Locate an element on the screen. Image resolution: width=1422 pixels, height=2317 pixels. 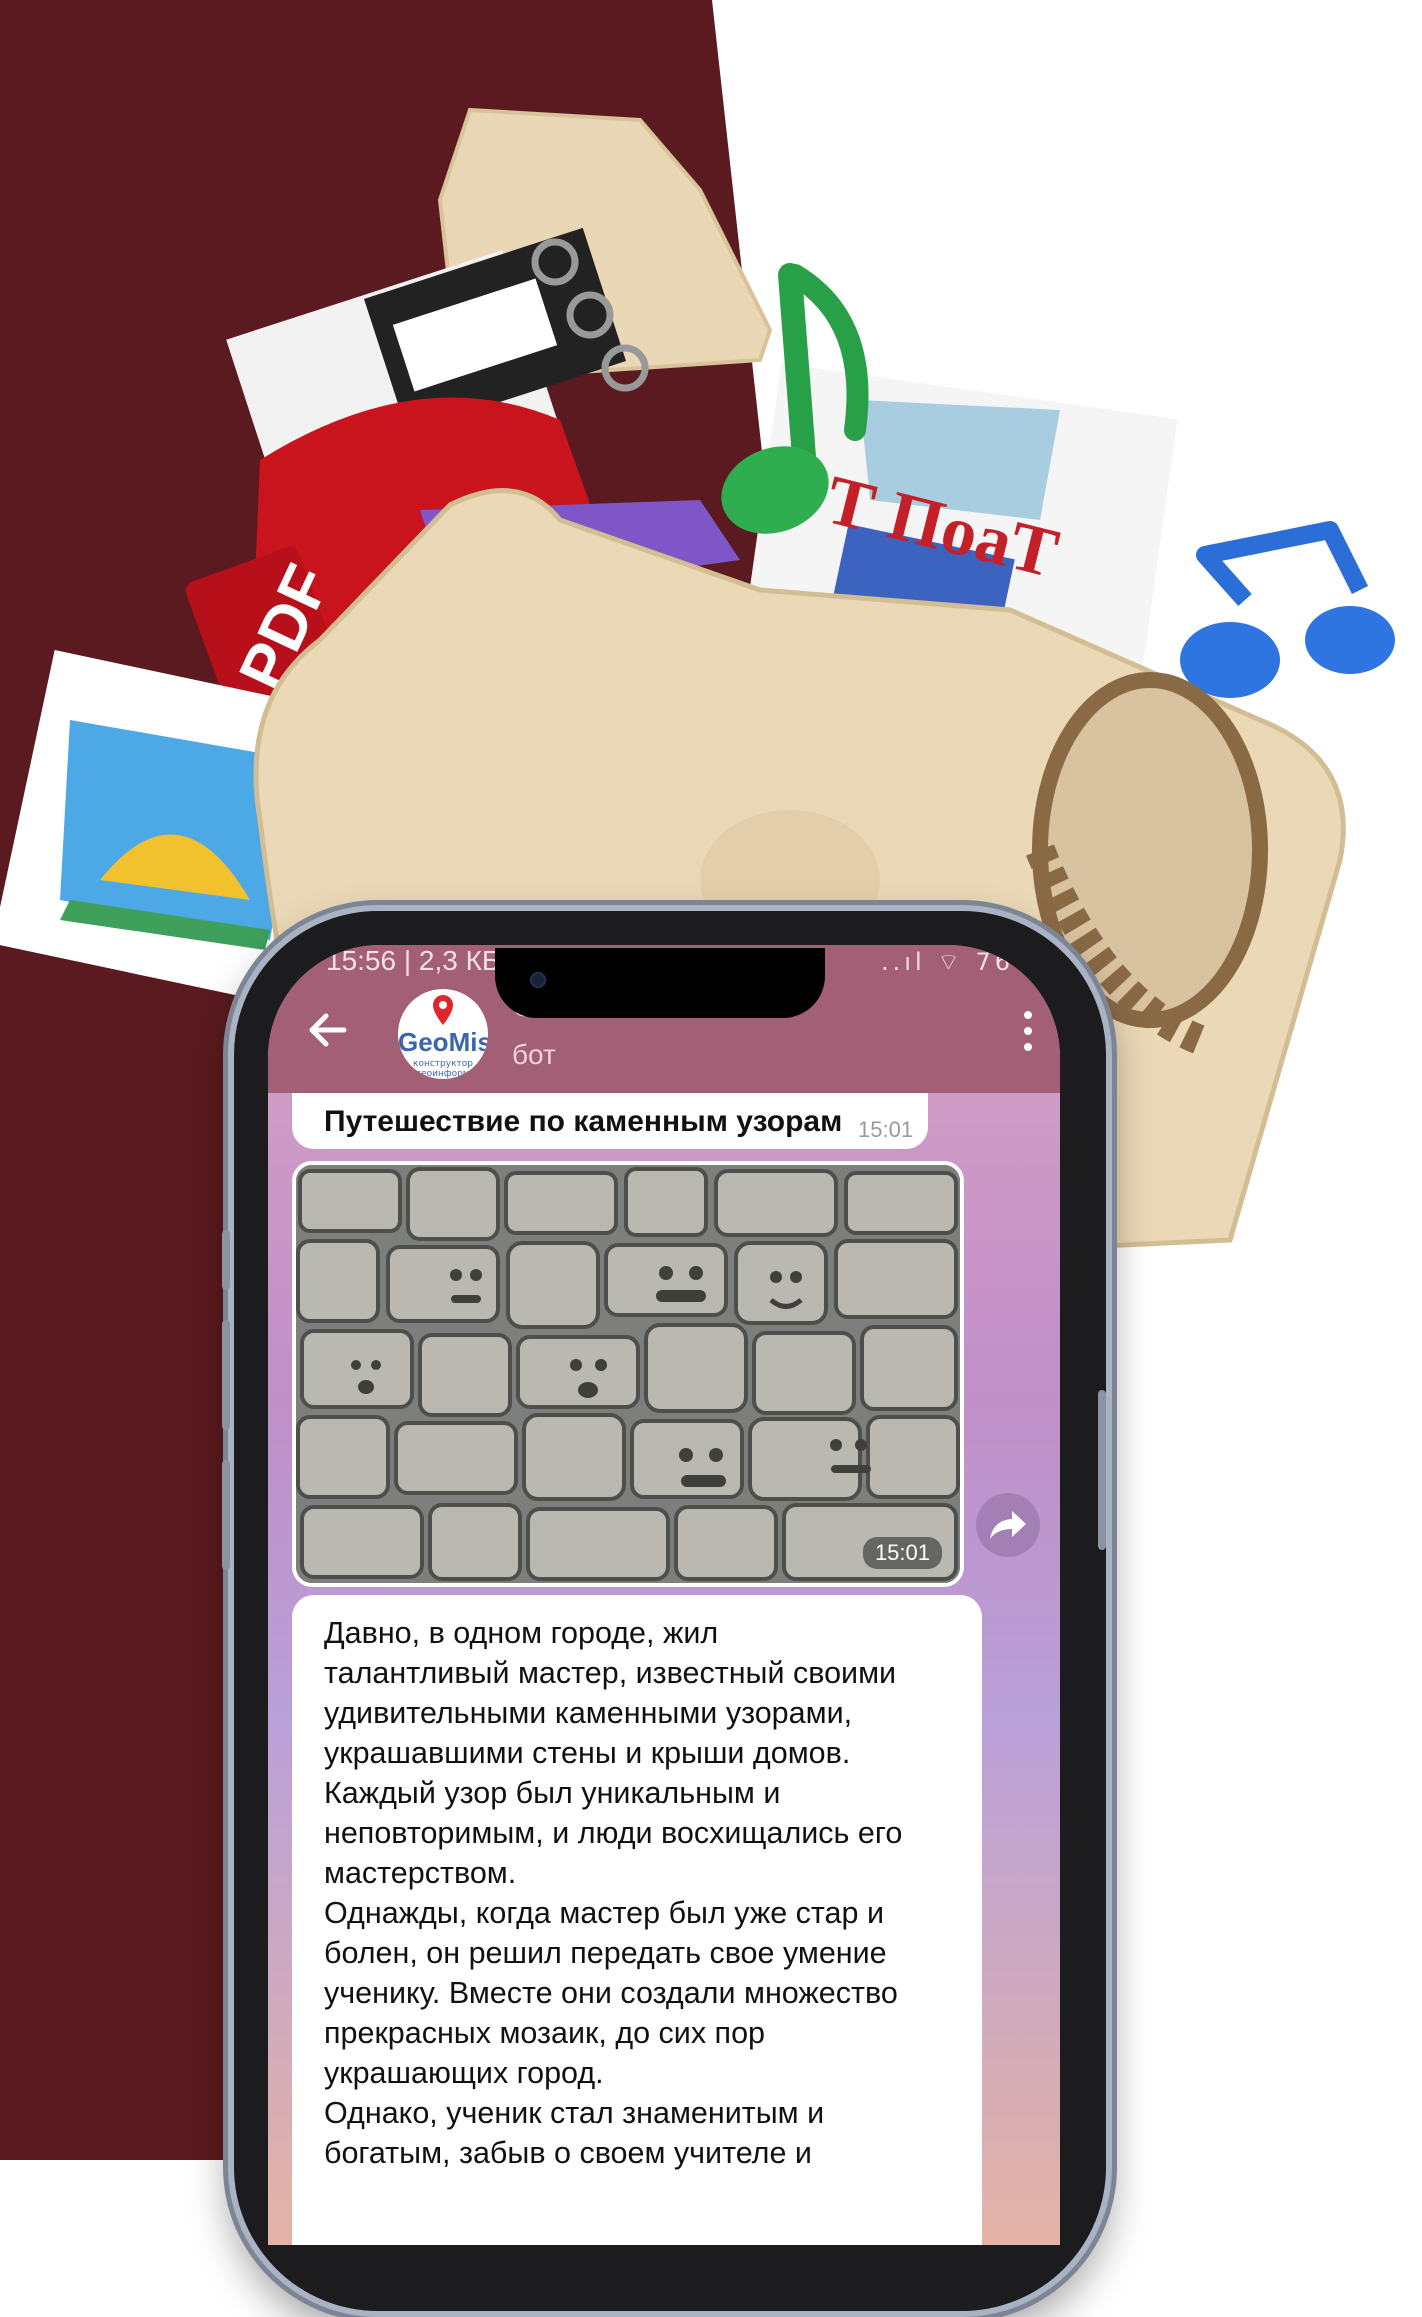
avatar-logo-text: GeoMis is located at coordinates (443, 1042).